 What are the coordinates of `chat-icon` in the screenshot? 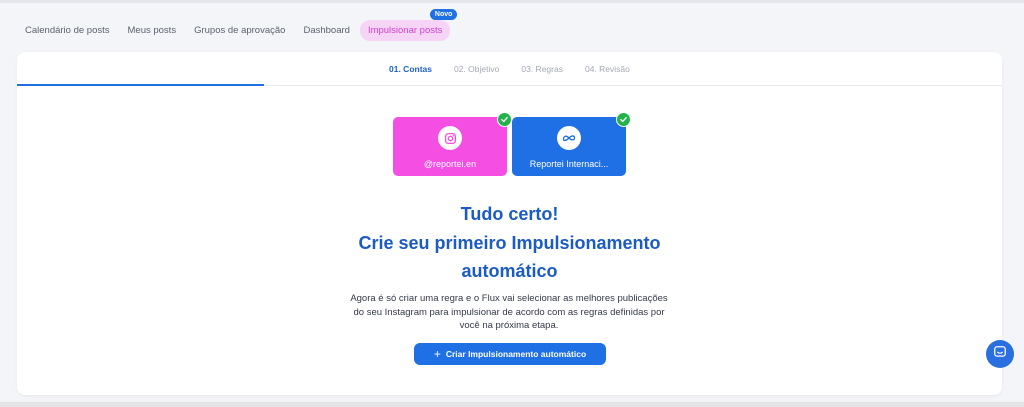 It's located at (1000, 354).